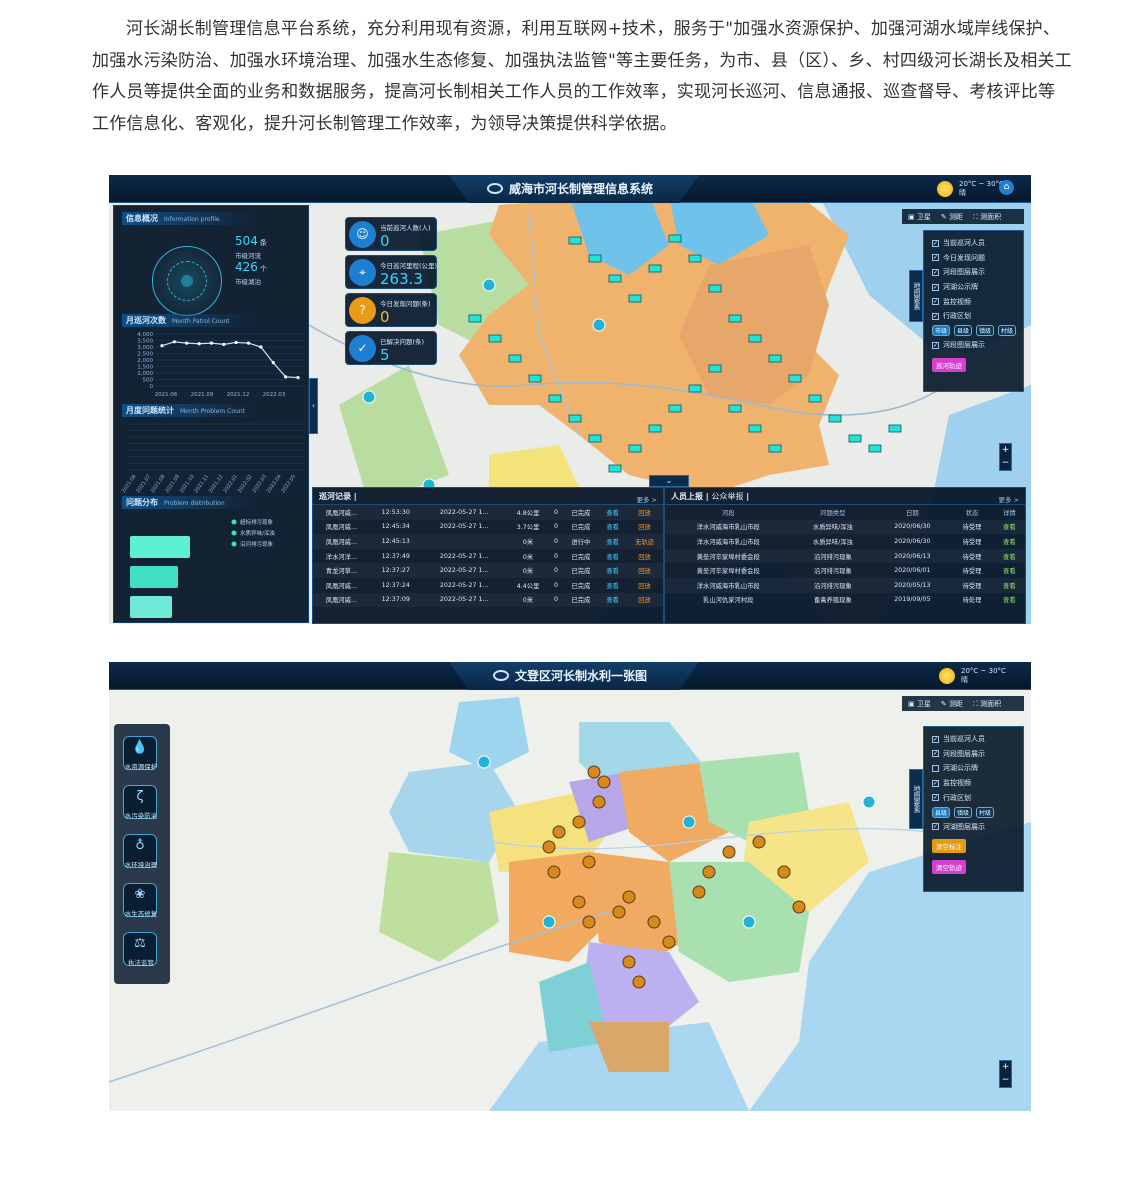 Image resolution: width=1125 pixels, height=1204 pixels. I want to click on task-tool-button: ζ 水污染防治, so click(140, 802).